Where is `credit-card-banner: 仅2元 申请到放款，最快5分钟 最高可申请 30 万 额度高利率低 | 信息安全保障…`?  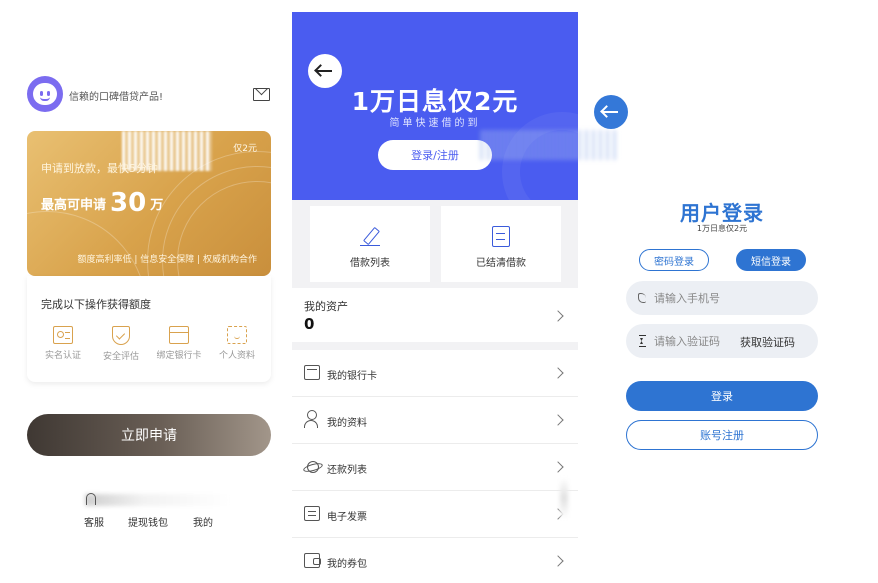 credit-card-banner: 仅2元 申请到放款，最快5分钟 最高可申请 30 万 额度高利率低 | 信息安全保障… is located at coordinates (149, 203).